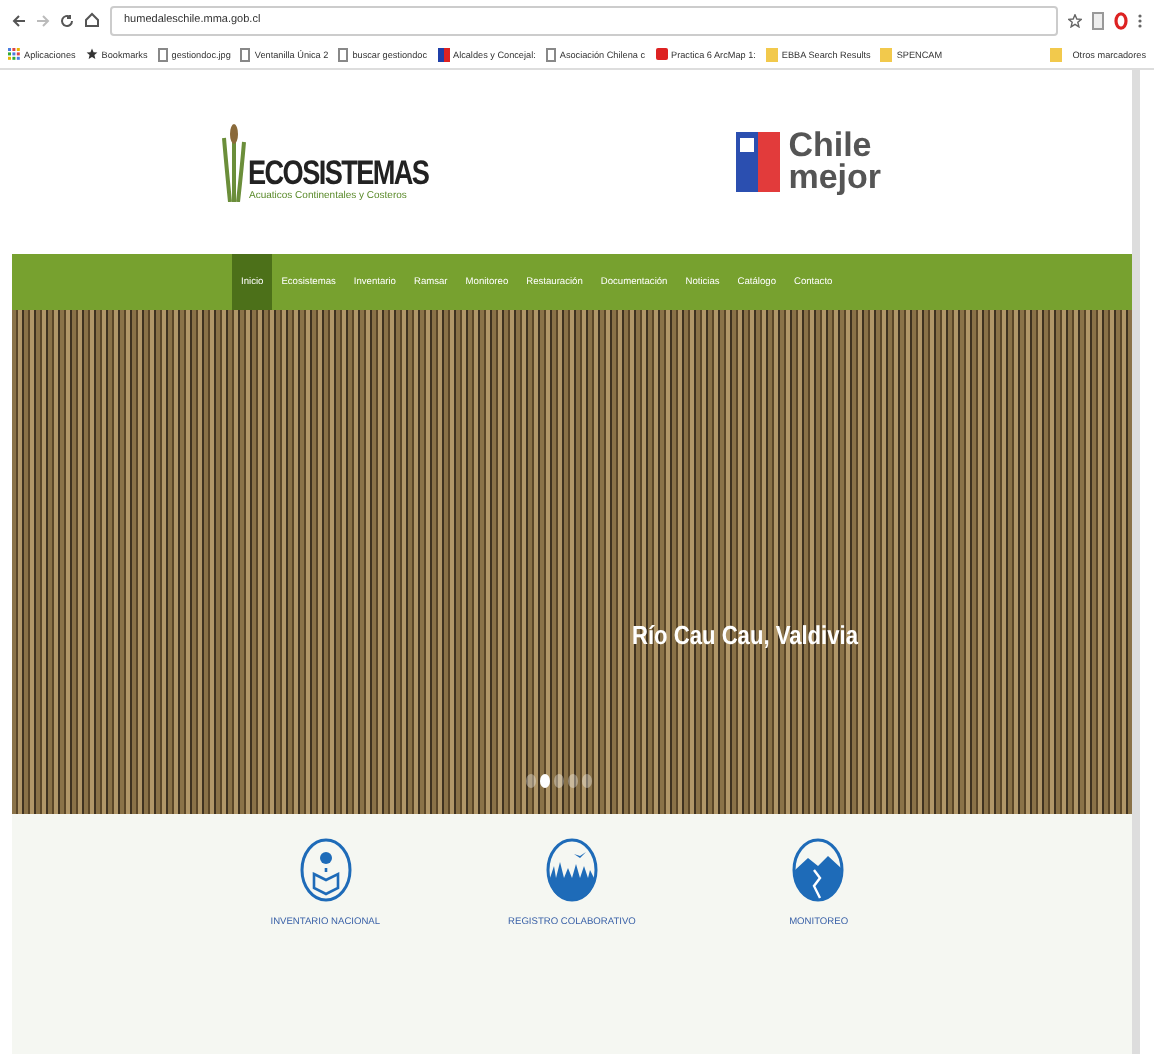  Describe the element at coordinates (92, 20) in the screenshot. I see `home-icon` at that location.